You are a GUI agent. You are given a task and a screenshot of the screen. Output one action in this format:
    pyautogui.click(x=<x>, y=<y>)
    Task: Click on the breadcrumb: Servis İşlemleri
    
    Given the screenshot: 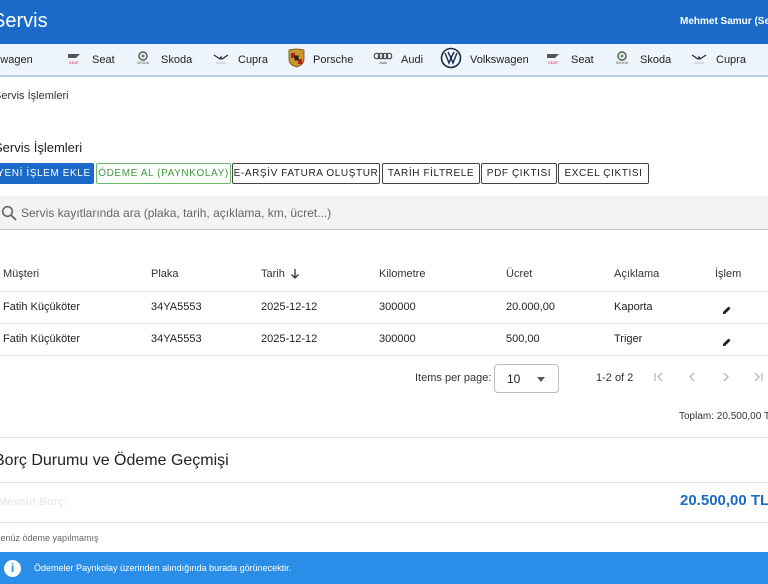 What is the action you would take?
    pyautogui.click(x=34, y=96)
    